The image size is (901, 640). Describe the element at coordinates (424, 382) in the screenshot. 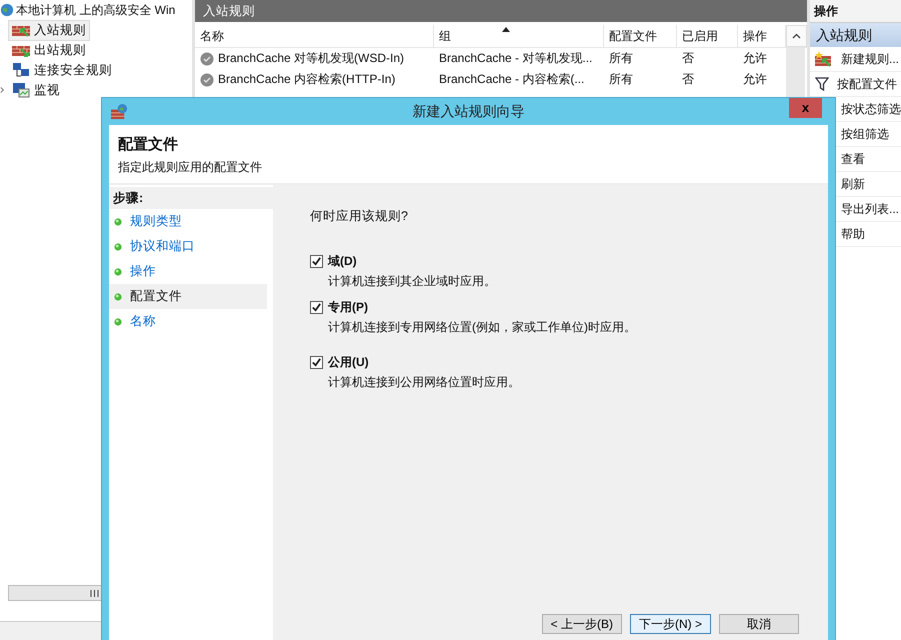

I see `option-description: 计算机连接到公用网络位置时应用。` at that location.